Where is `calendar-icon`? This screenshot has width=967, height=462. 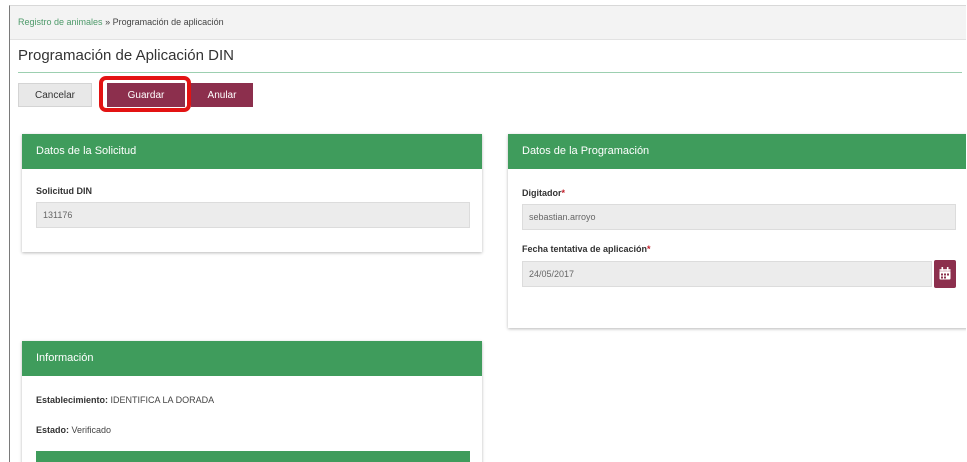
calendar-icon is located at coordinates (945, 273).